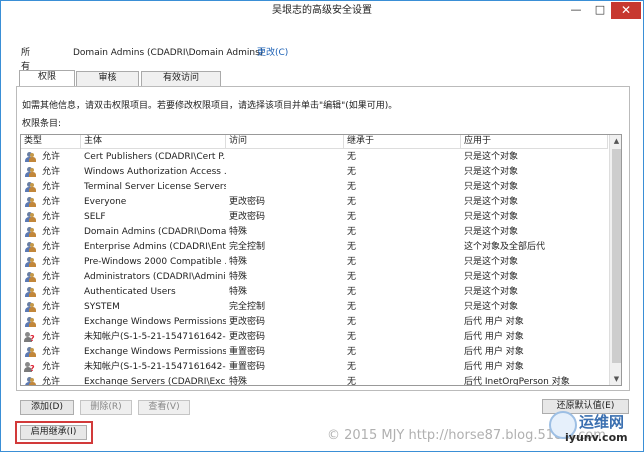  Describe the element at coordinates (314, 202) in the screenshot. I see `table-row: 允许 Everyone 更改密码 无 只是这个对象` at that location.